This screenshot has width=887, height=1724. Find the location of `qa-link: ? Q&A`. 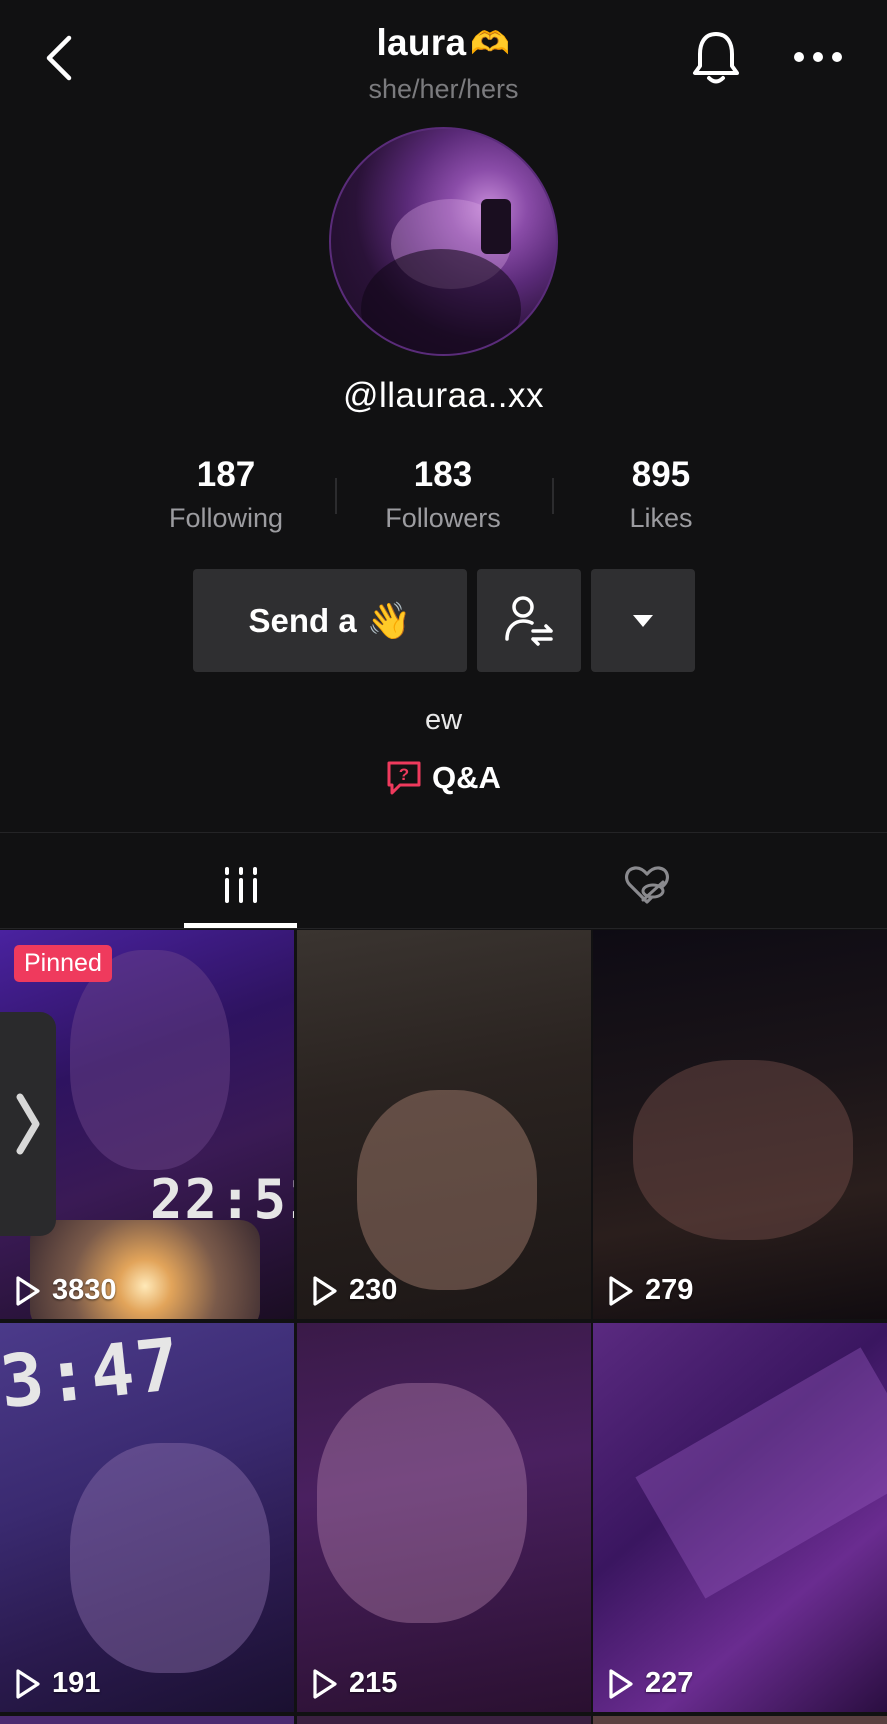

qa-link: ? Q&A is located at coordinates (443, 778).